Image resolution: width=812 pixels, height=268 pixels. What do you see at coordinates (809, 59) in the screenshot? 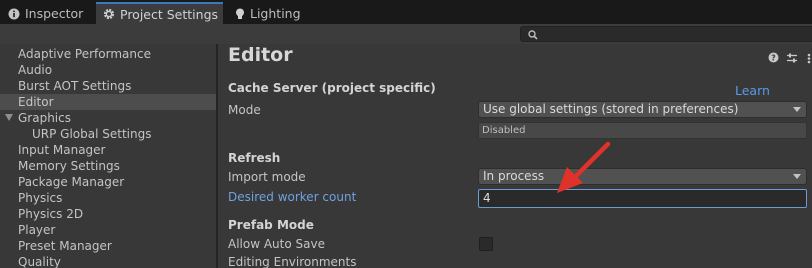
I see `more-options-icon` at bounding box center [809, 59].